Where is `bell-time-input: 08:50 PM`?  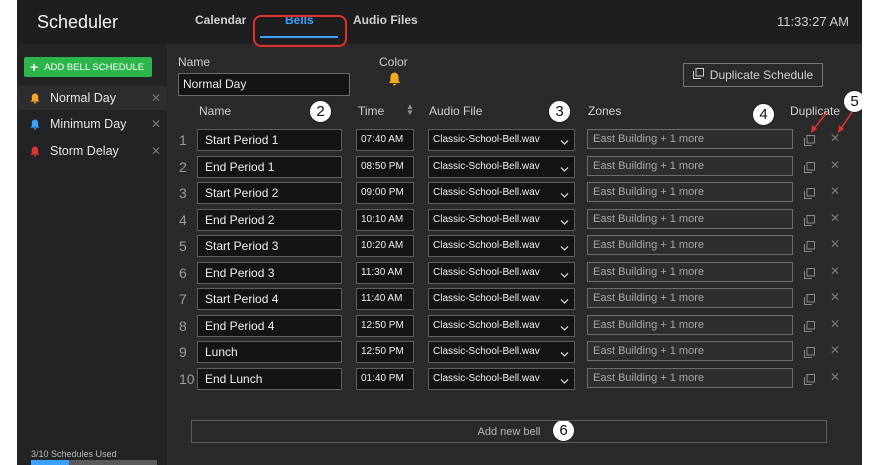
bell-time-input: 08:50 PM is located at coordinates (385, 166).